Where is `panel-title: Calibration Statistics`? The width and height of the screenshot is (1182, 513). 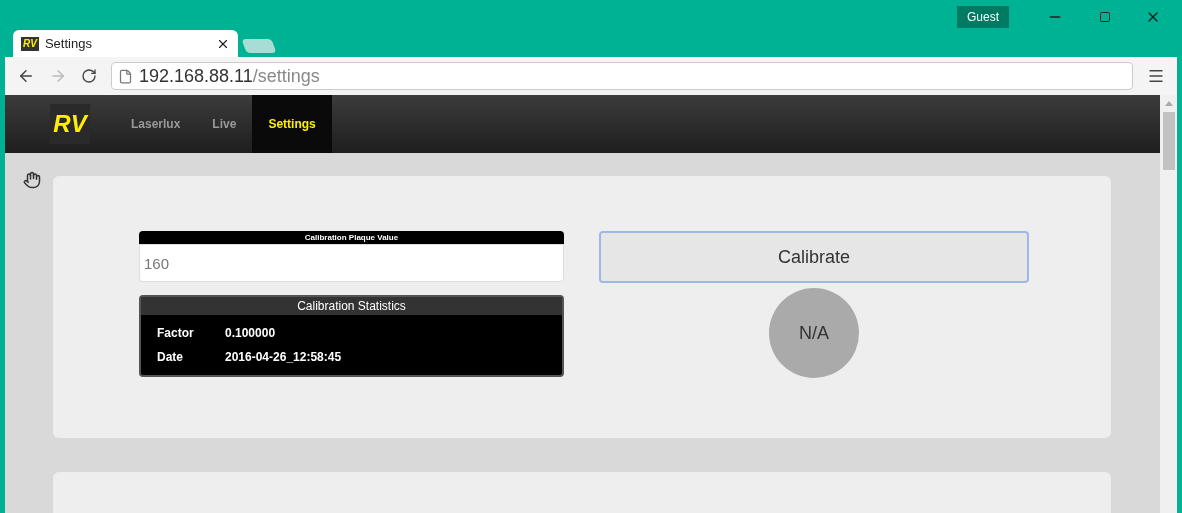
panel-title: Calibration Statistics is located at coordinates (351, 306).